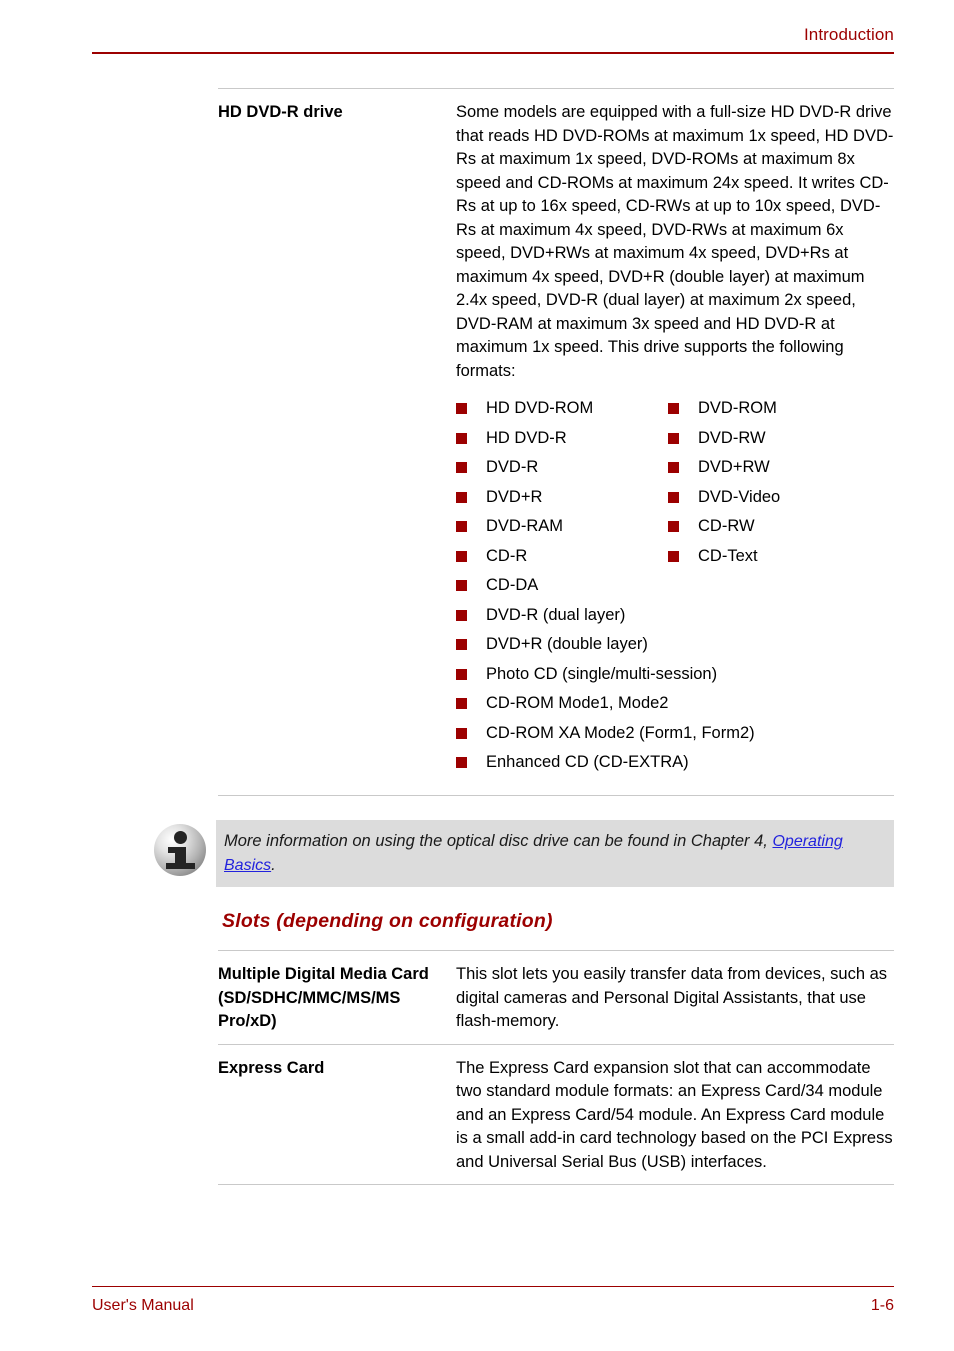  I want to click on list-item: HD DVD-ROM, so click(562, 412).